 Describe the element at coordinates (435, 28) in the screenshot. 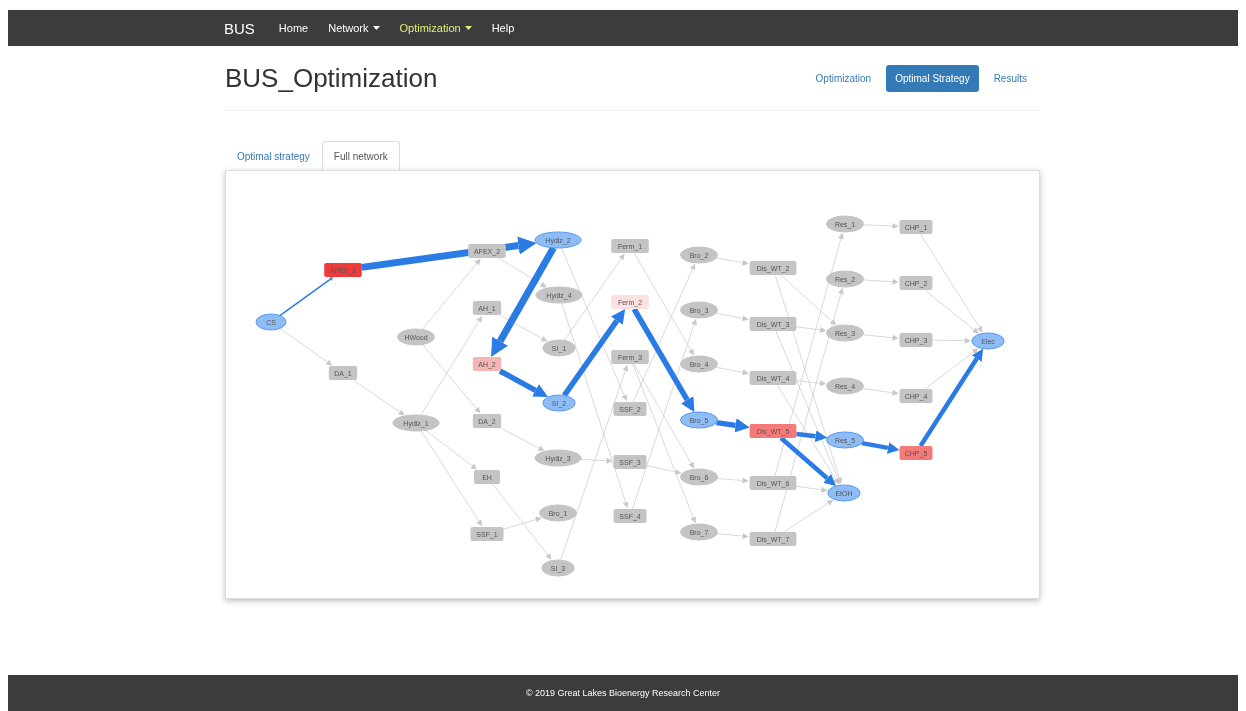

I see `nav-link: Optimization` at that location.